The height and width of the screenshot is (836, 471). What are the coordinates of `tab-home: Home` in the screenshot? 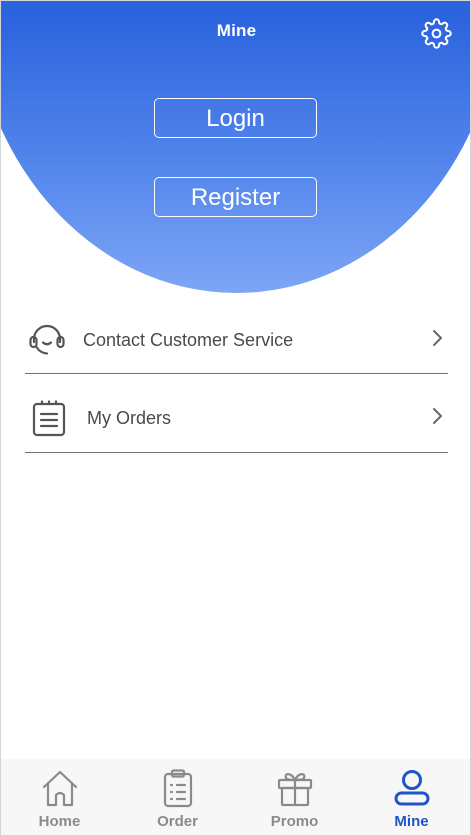 It's located at (59, 797).